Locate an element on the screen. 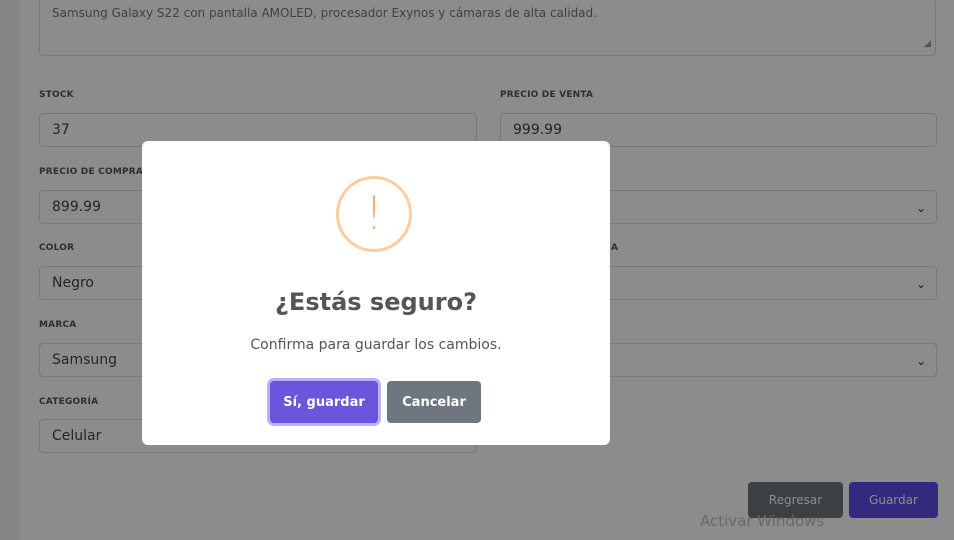 The height and width of the screenshot is (540, 954). confirm-save-button: Sí, guardar is located at coordinates (324, 402).